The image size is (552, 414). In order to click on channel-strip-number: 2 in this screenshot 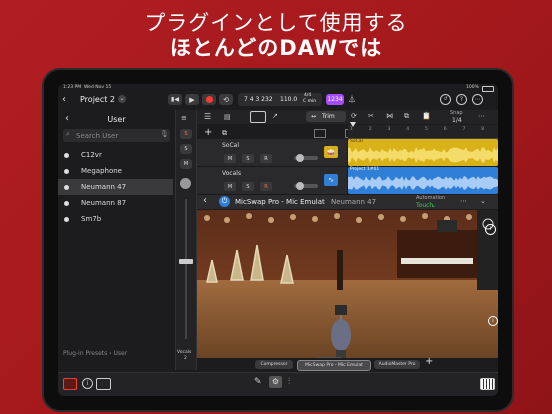, I will do `click(185, 358)`.